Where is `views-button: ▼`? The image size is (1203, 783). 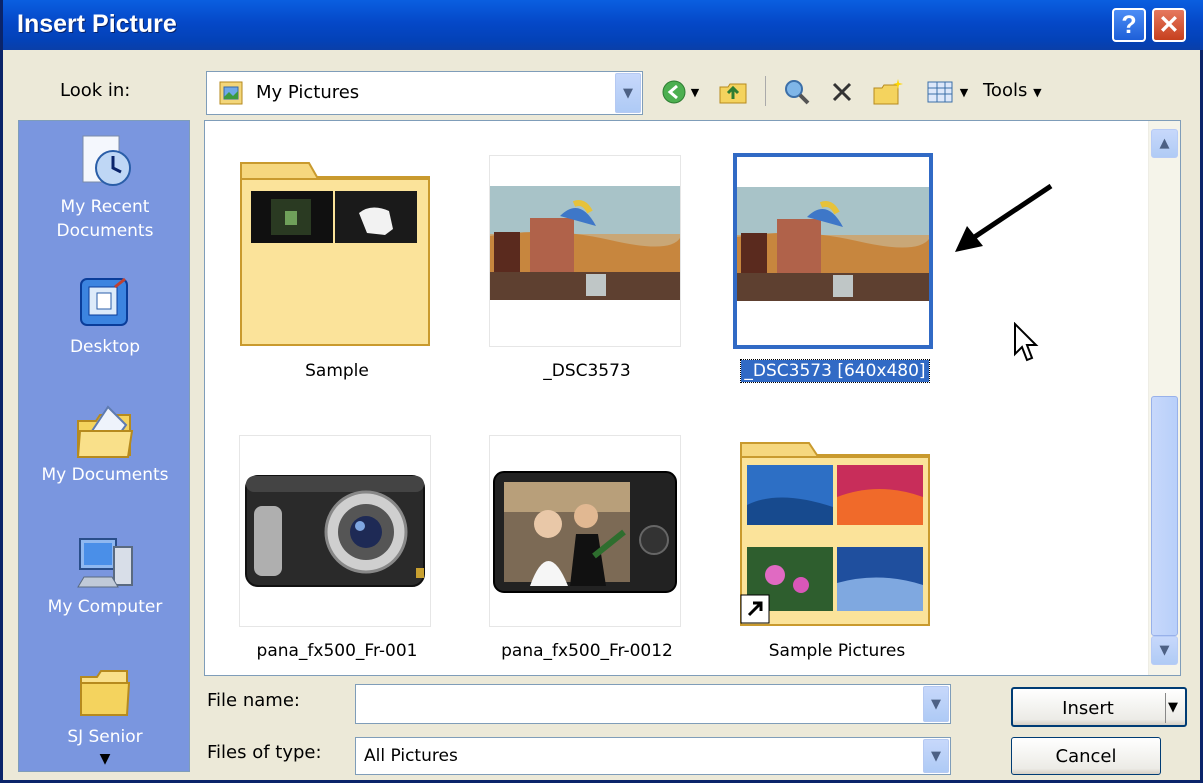
views-button: ▼ is located at coordinates (947, 92).